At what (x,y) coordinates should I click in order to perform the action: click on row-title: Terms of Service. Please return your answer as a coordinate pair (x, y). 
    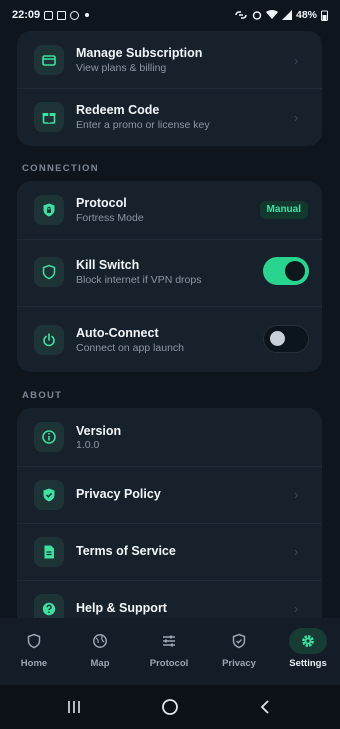
    Looking at the image, I should click on (126, 551).